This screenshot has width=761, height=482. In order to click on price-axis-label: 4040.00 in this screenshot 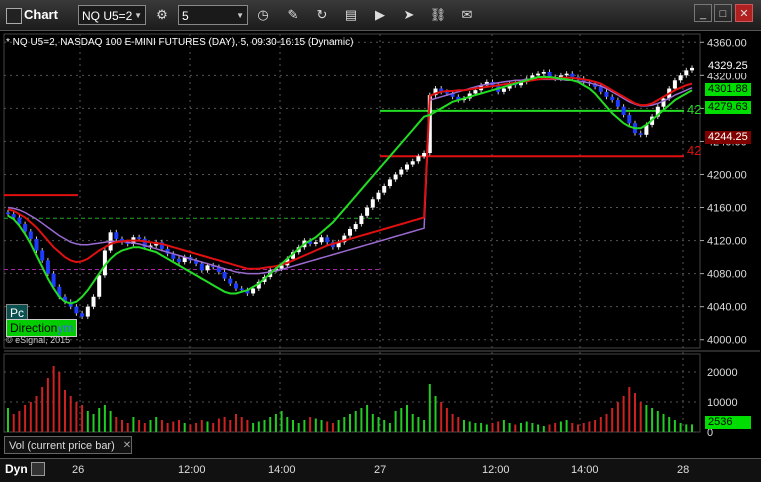, I will do `click(727, 308)`.